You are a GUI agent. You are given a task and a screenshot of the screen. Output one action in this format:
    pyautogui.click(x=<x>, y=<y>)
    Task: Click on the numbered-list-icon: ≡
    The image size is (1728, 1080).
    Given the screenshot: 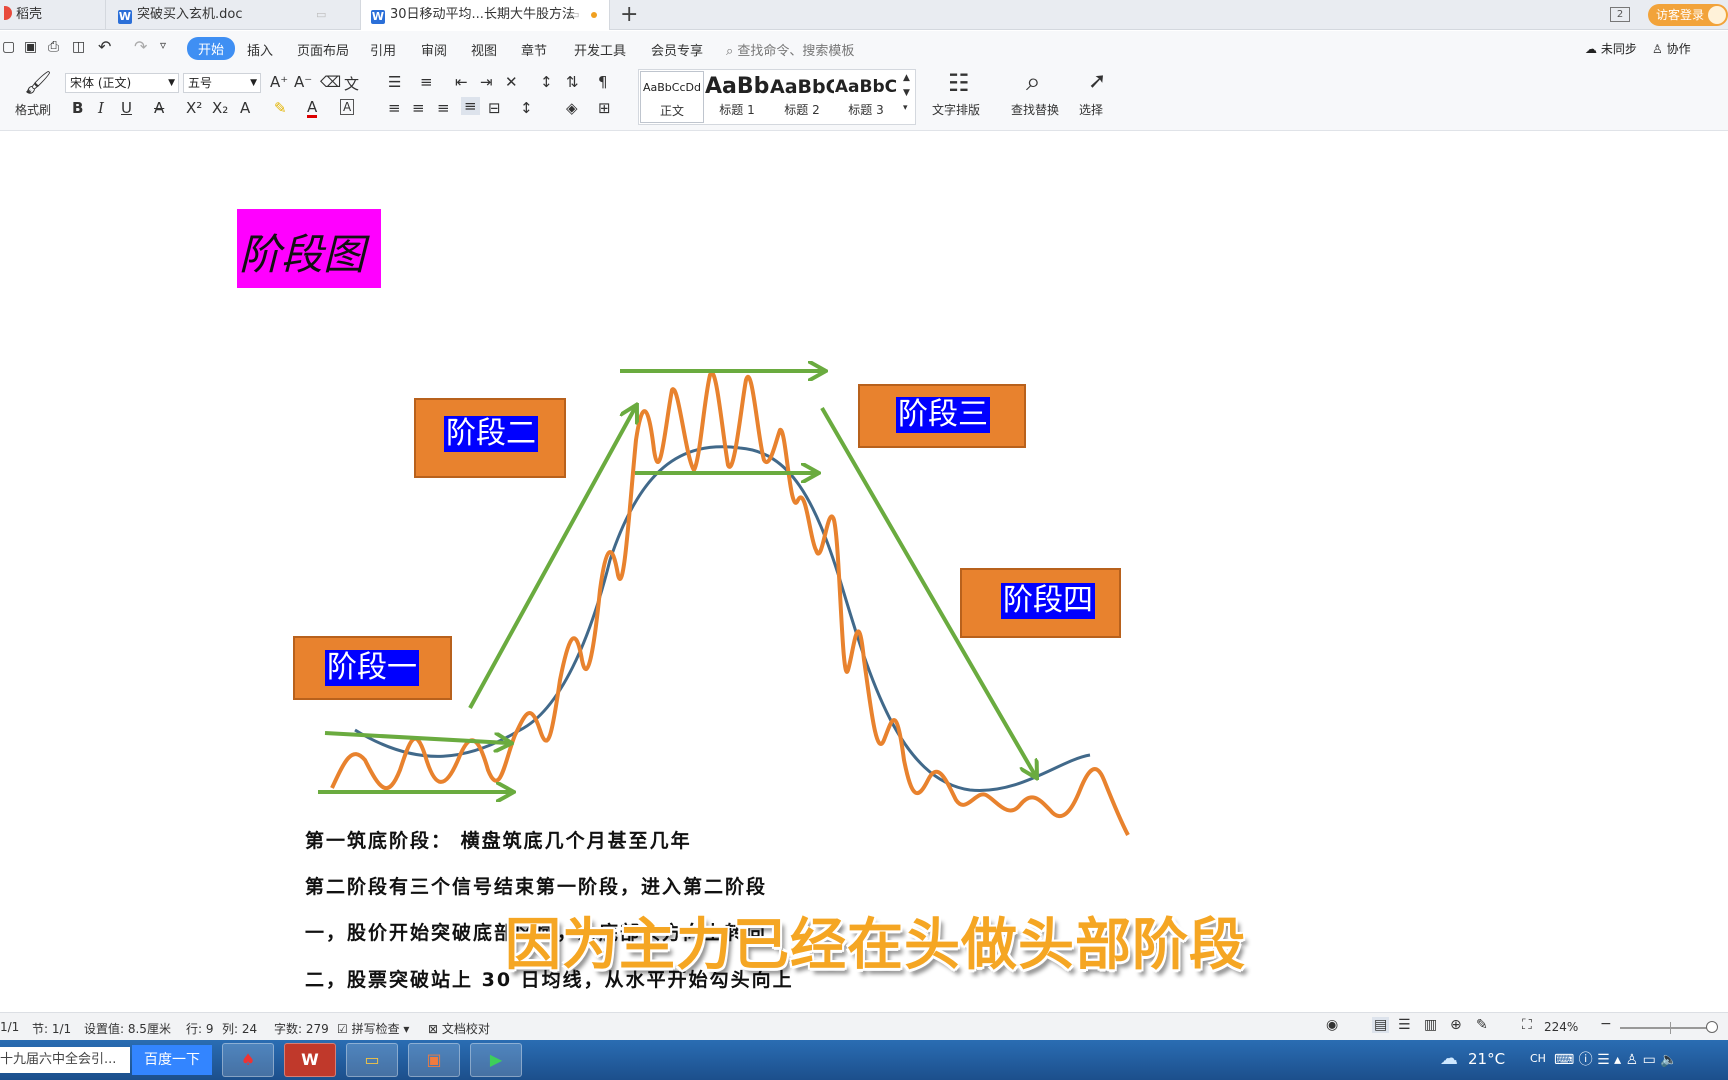 What is the action you would take?
    pyautogui.click(x=426, y=82)
    